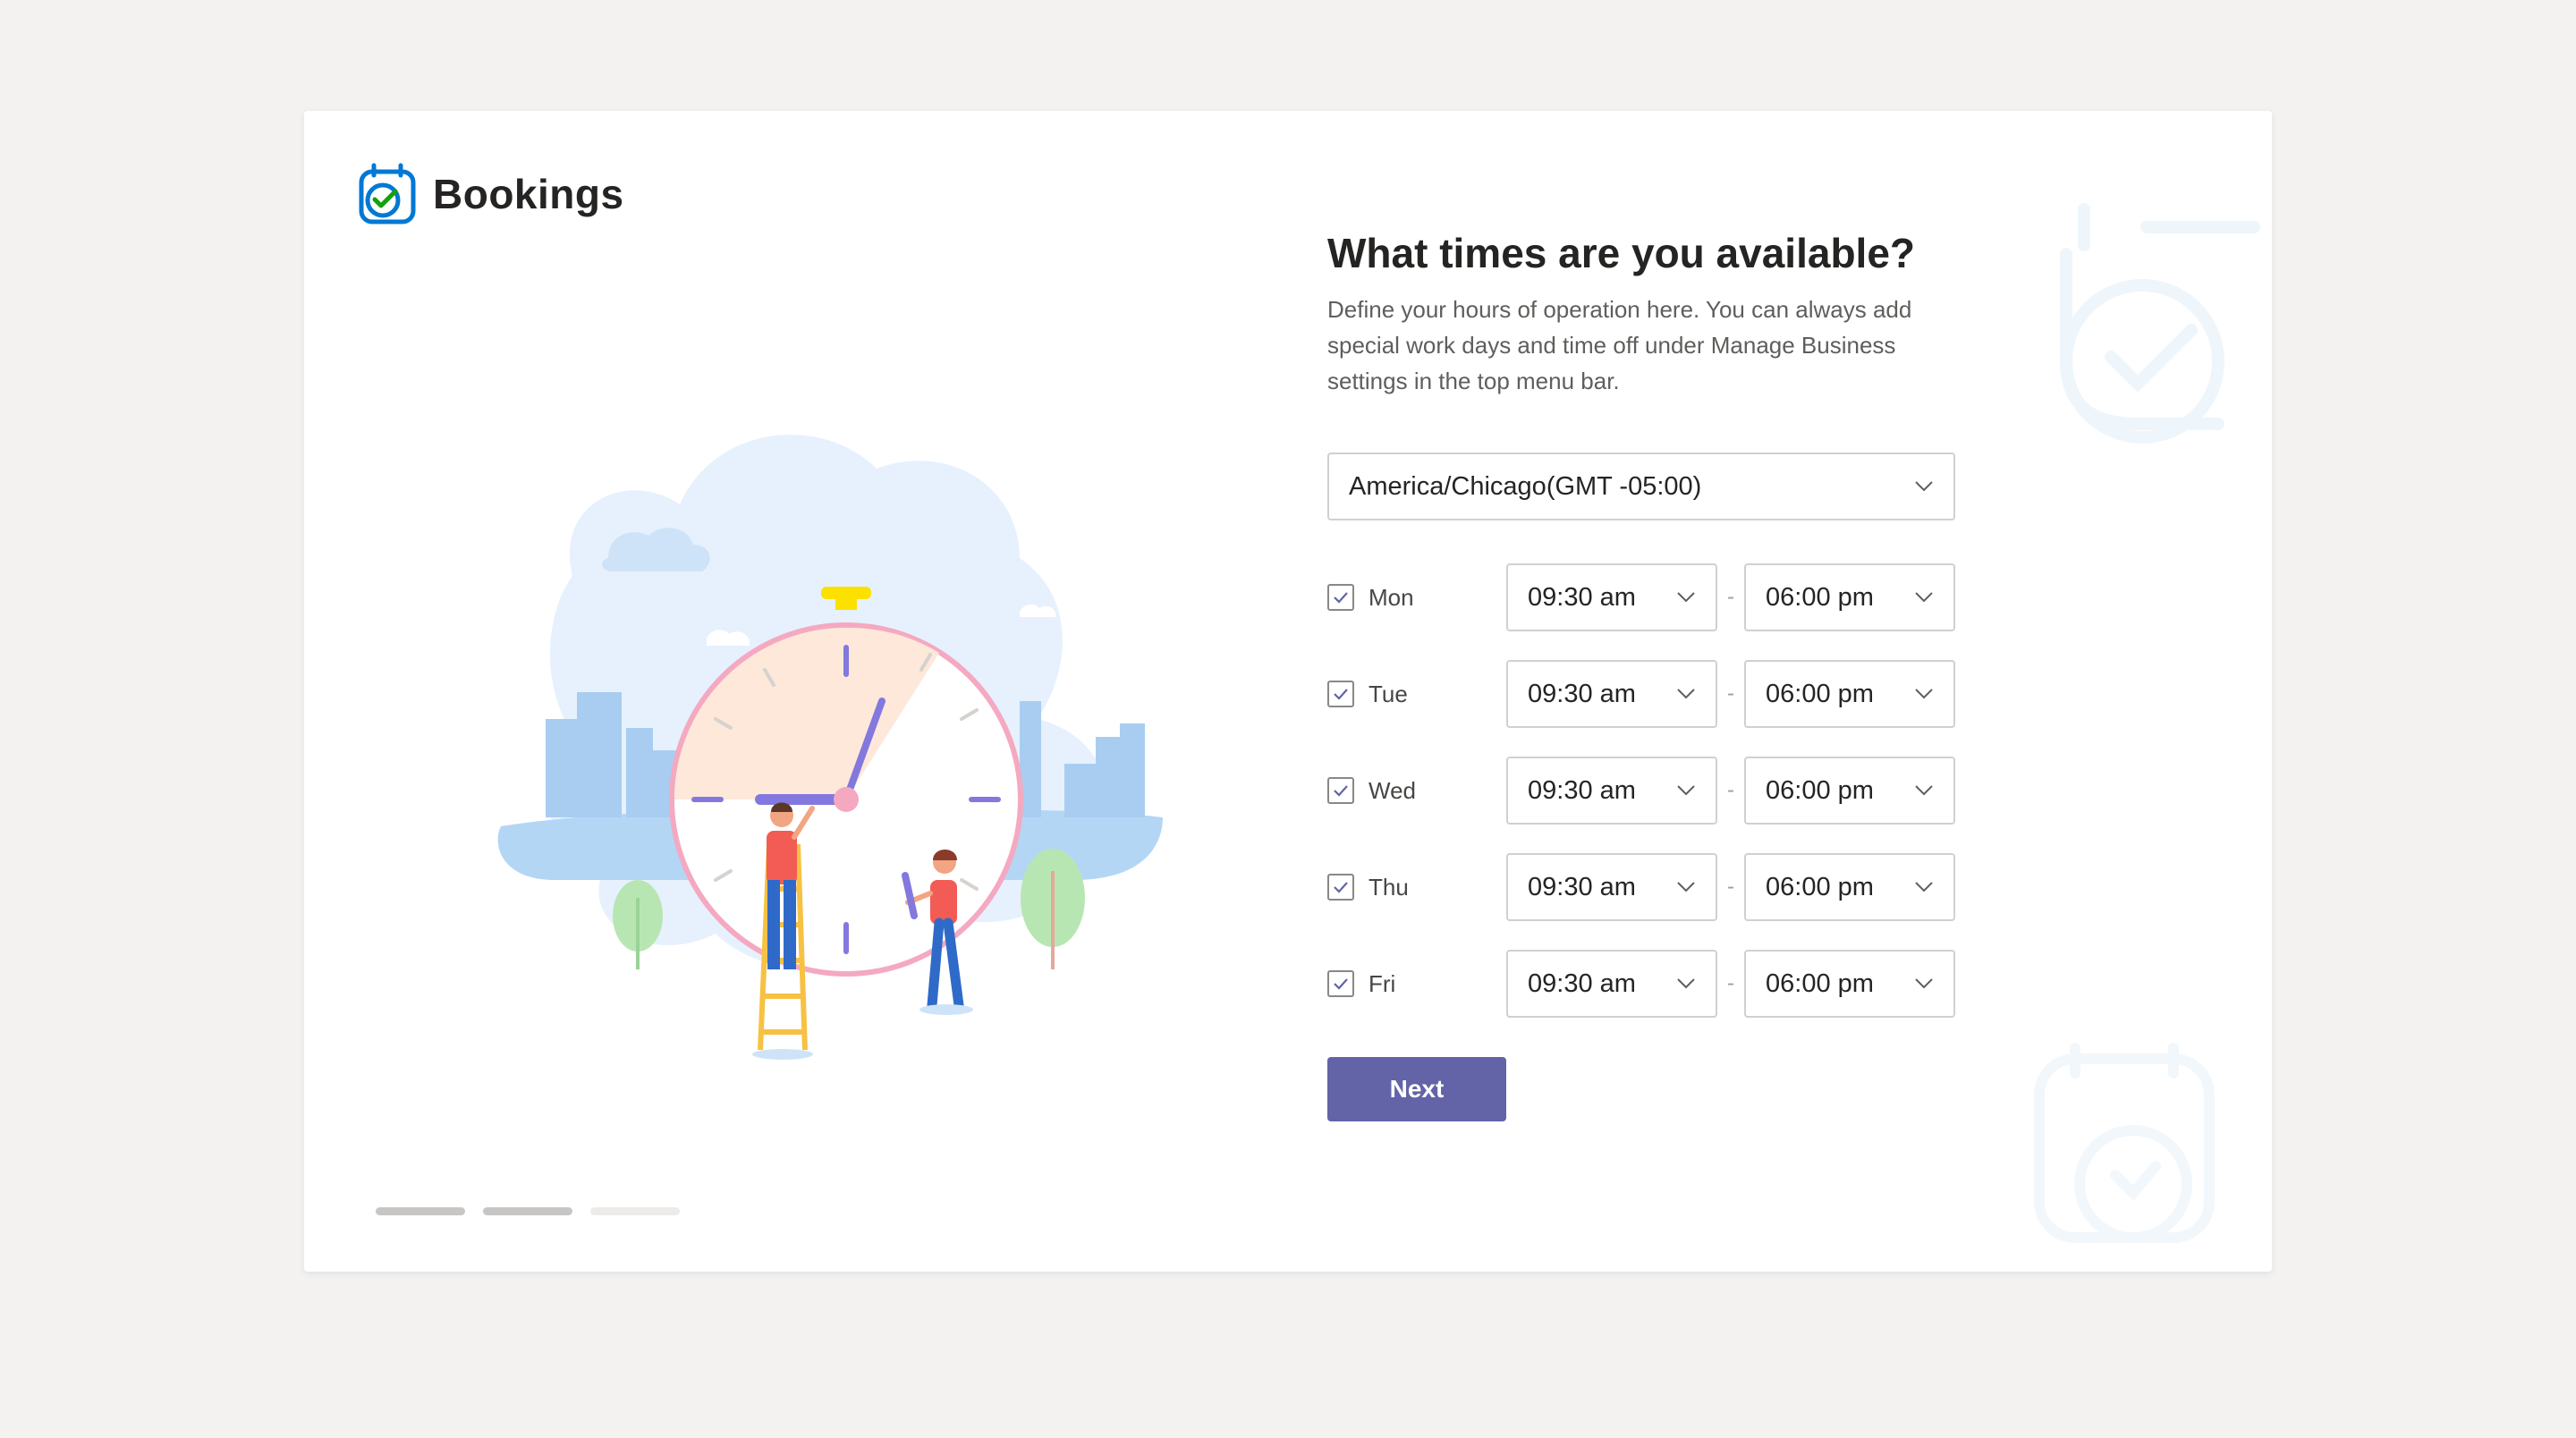  I want to click on day-checkbox-thu, so click(1340, 887).